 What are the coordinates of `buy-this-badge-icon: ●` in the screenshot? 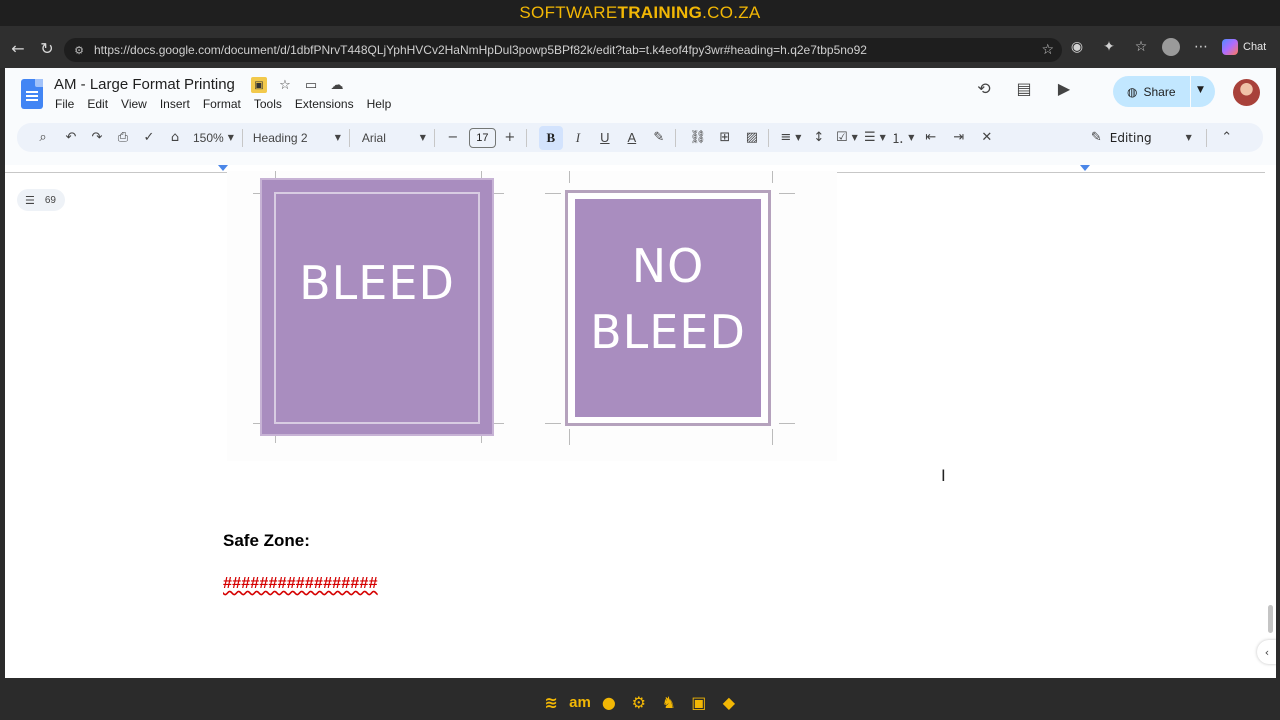 It's located at (608, 702).